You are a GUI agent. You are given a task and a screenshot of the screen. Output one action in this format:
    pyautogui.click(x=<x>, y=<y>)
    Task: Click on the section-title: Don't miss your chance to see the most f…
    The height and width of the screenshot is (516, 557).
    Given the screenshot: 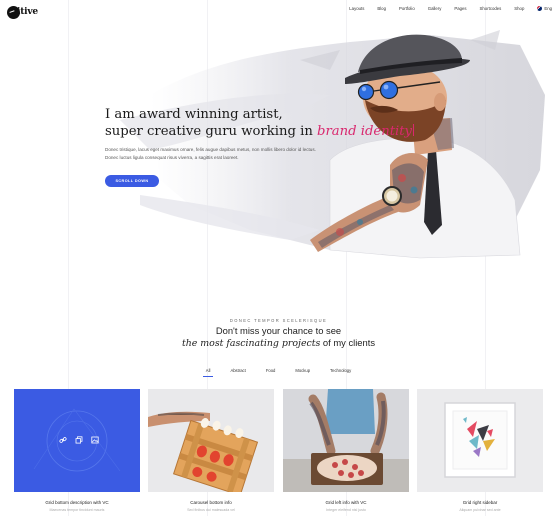 What is the action you would take?
    pyautogui.click(x=278, y=337)
    